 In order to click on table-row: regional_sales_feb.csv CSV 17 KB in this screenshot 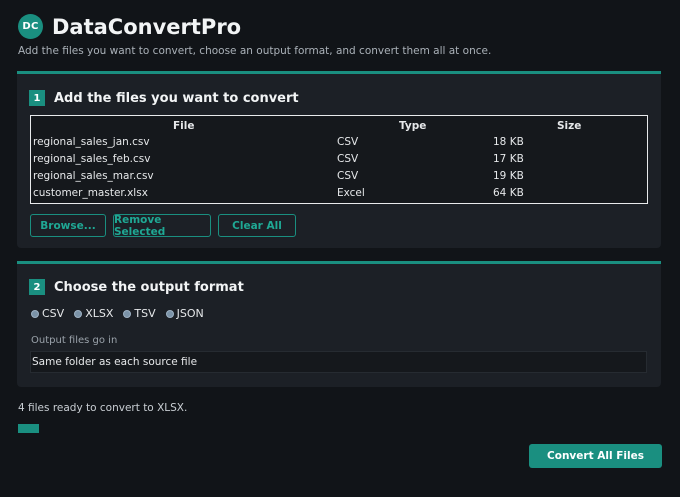, I will do `click(339, 161)`.